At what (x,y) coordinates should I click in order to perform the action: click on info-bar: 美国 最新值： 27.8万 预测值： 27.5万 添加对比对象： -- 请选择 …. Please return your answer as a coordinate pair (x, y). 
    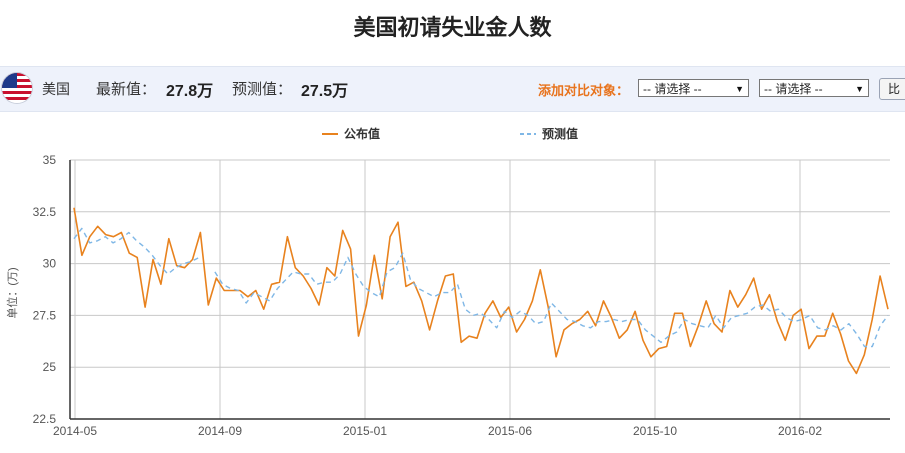
    Looking at the image, I should click on (452, 89).